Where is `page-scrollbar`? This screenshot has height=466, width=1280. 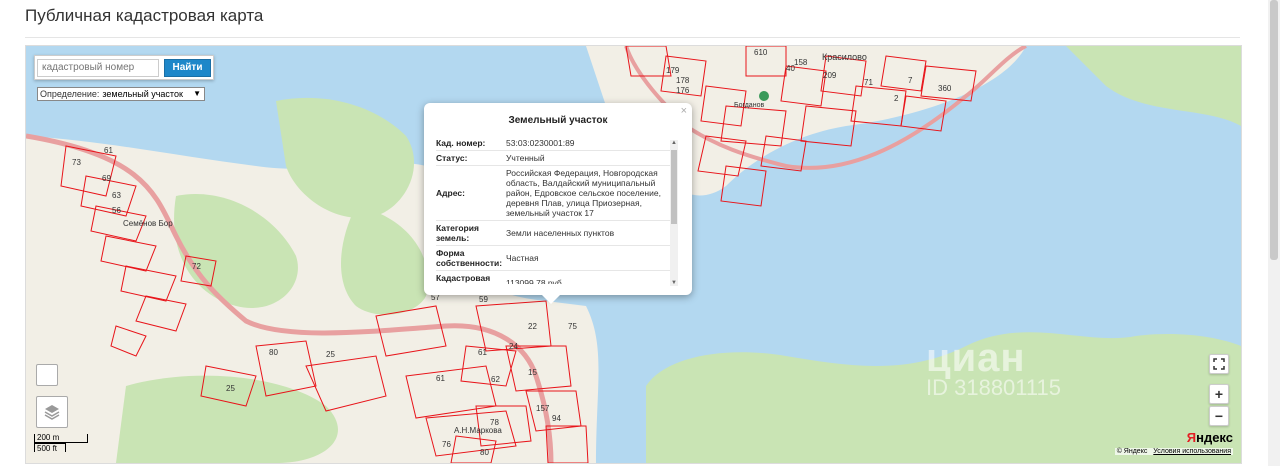 page-scrollbar is located at coordinates (1274, 233).